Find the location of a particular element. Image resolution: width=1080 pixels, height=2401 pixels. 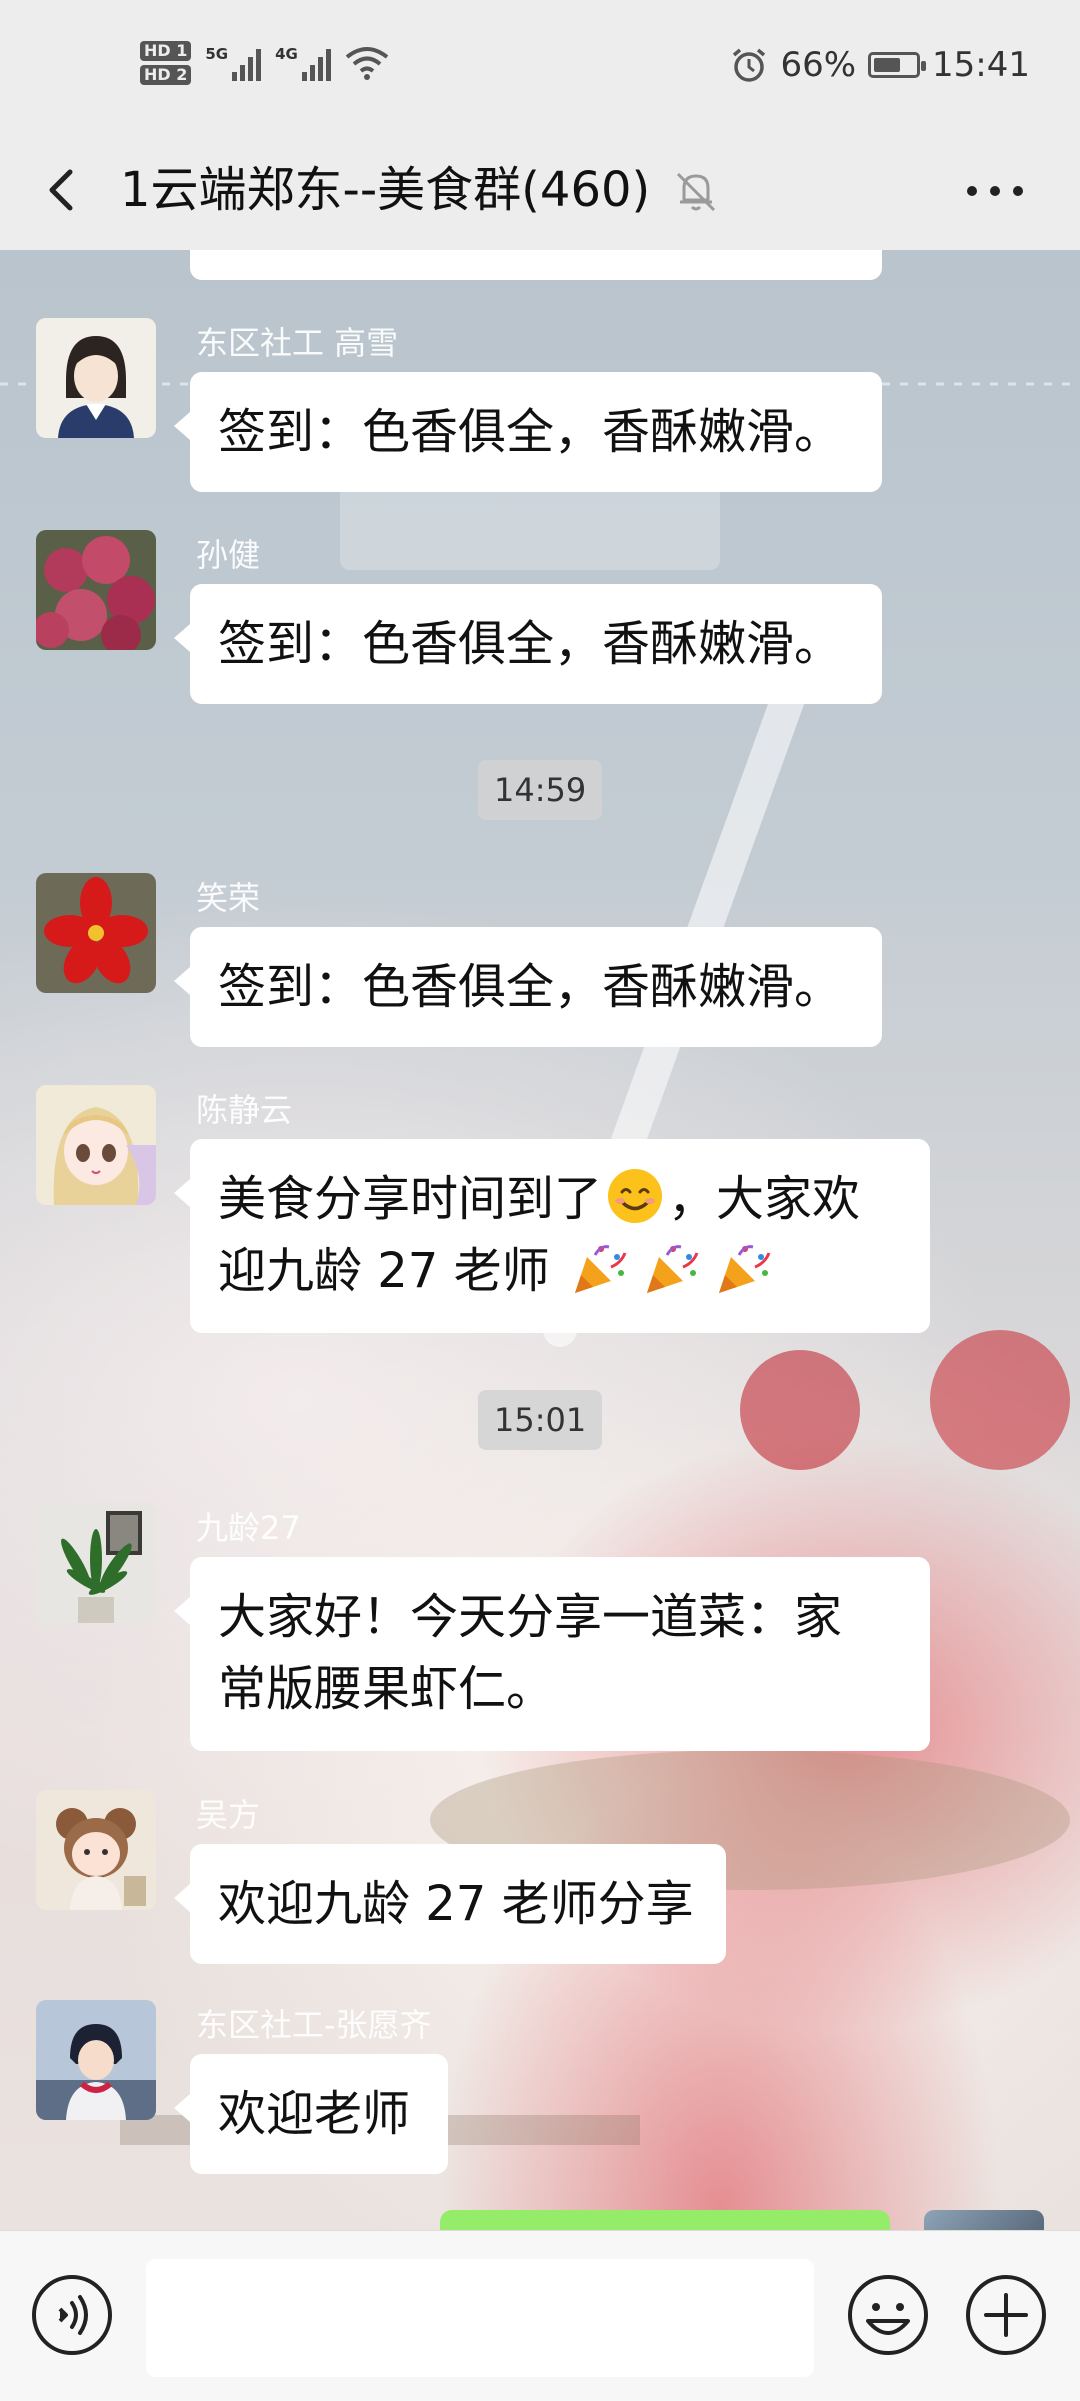

signal-4g: 4G is located at coordinates (303, 63).